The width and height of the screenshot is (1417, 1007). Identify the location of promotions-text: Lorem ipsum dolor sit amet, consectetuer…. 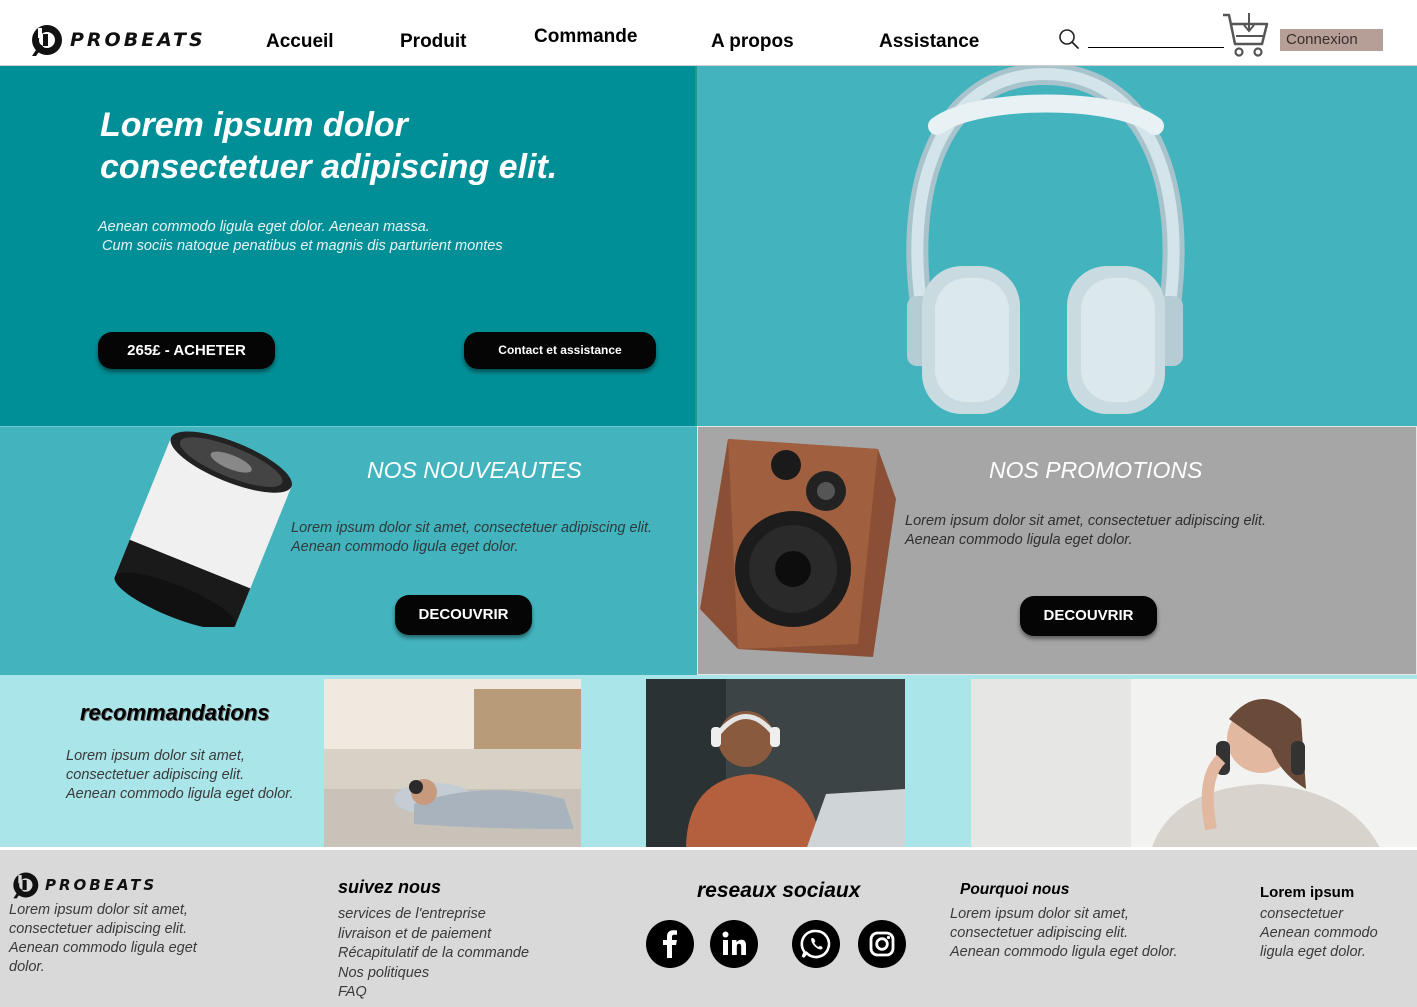
(1086, 530).